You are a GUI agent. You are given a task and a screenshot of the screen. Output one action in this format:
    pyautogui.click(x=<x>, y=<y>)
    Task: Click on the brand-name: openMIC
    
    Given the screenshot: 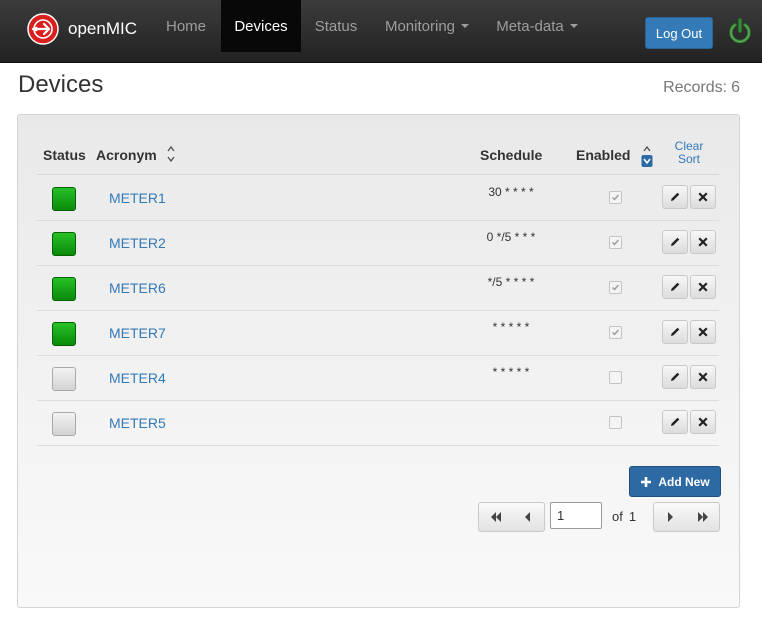 What is the action you would take?
    pyautogui.click(x=102, y=28)
    